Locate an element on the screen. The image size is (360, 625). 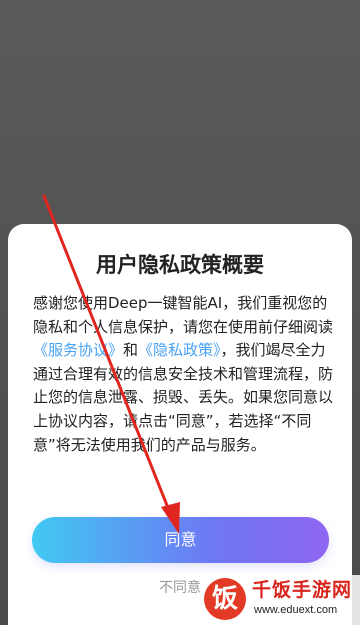
watermark-logo: 饭 is located at coordinates (225, 599).